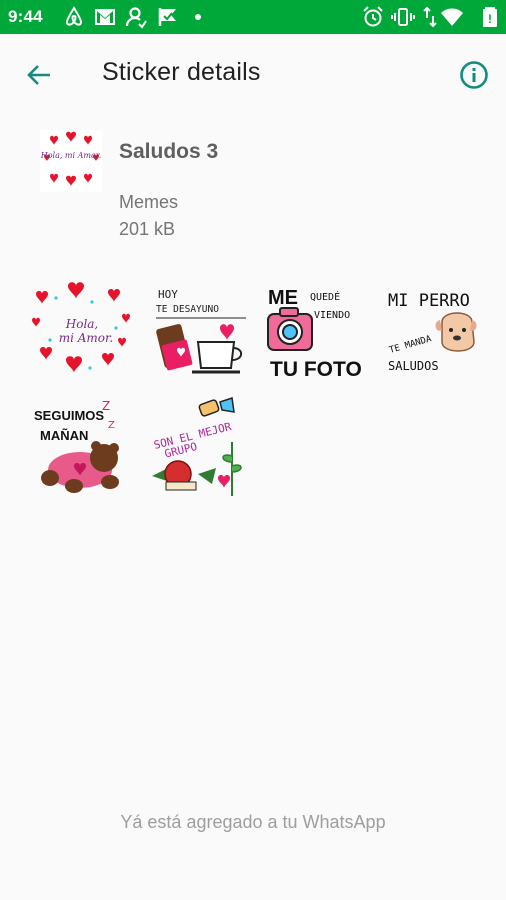 The height and width of the screenshot is (900, 506). What do you see at coordinates (149, 202) in the screenshot?
I see `pack-publisher: Memes` at bounding box center [149, 202].